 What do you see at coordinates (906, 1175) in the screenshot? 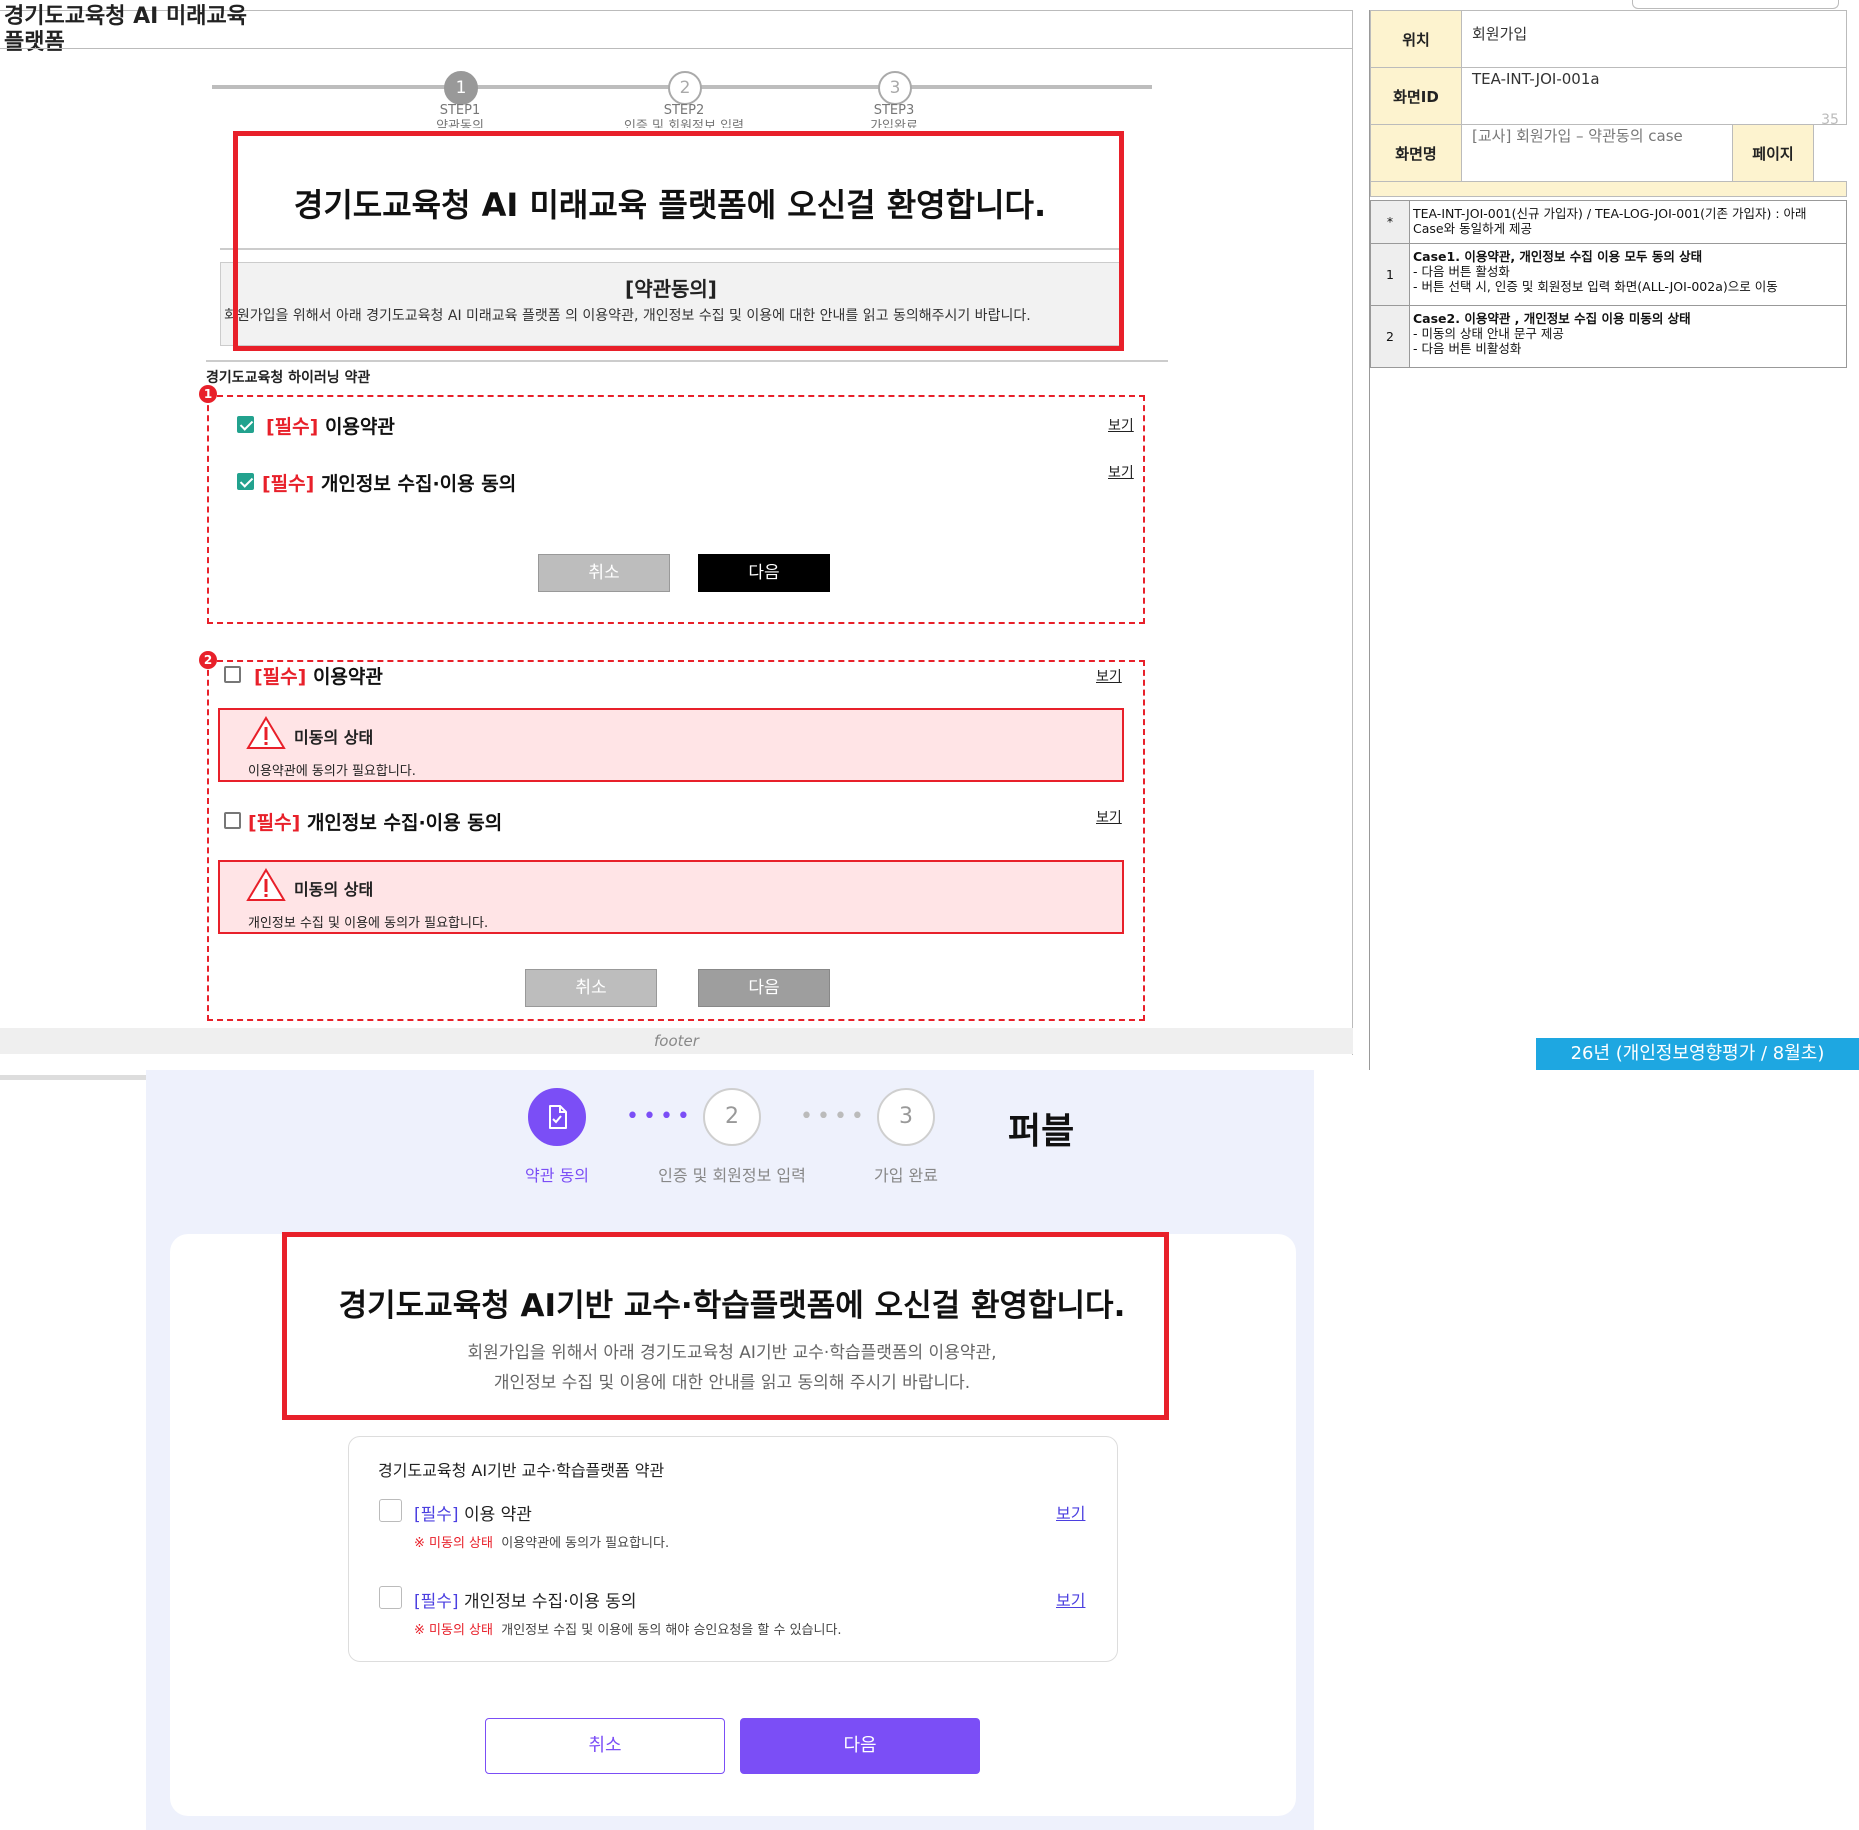
I see `mock-step-3-label: 가입 완료` at bounding box center [906, 1175].